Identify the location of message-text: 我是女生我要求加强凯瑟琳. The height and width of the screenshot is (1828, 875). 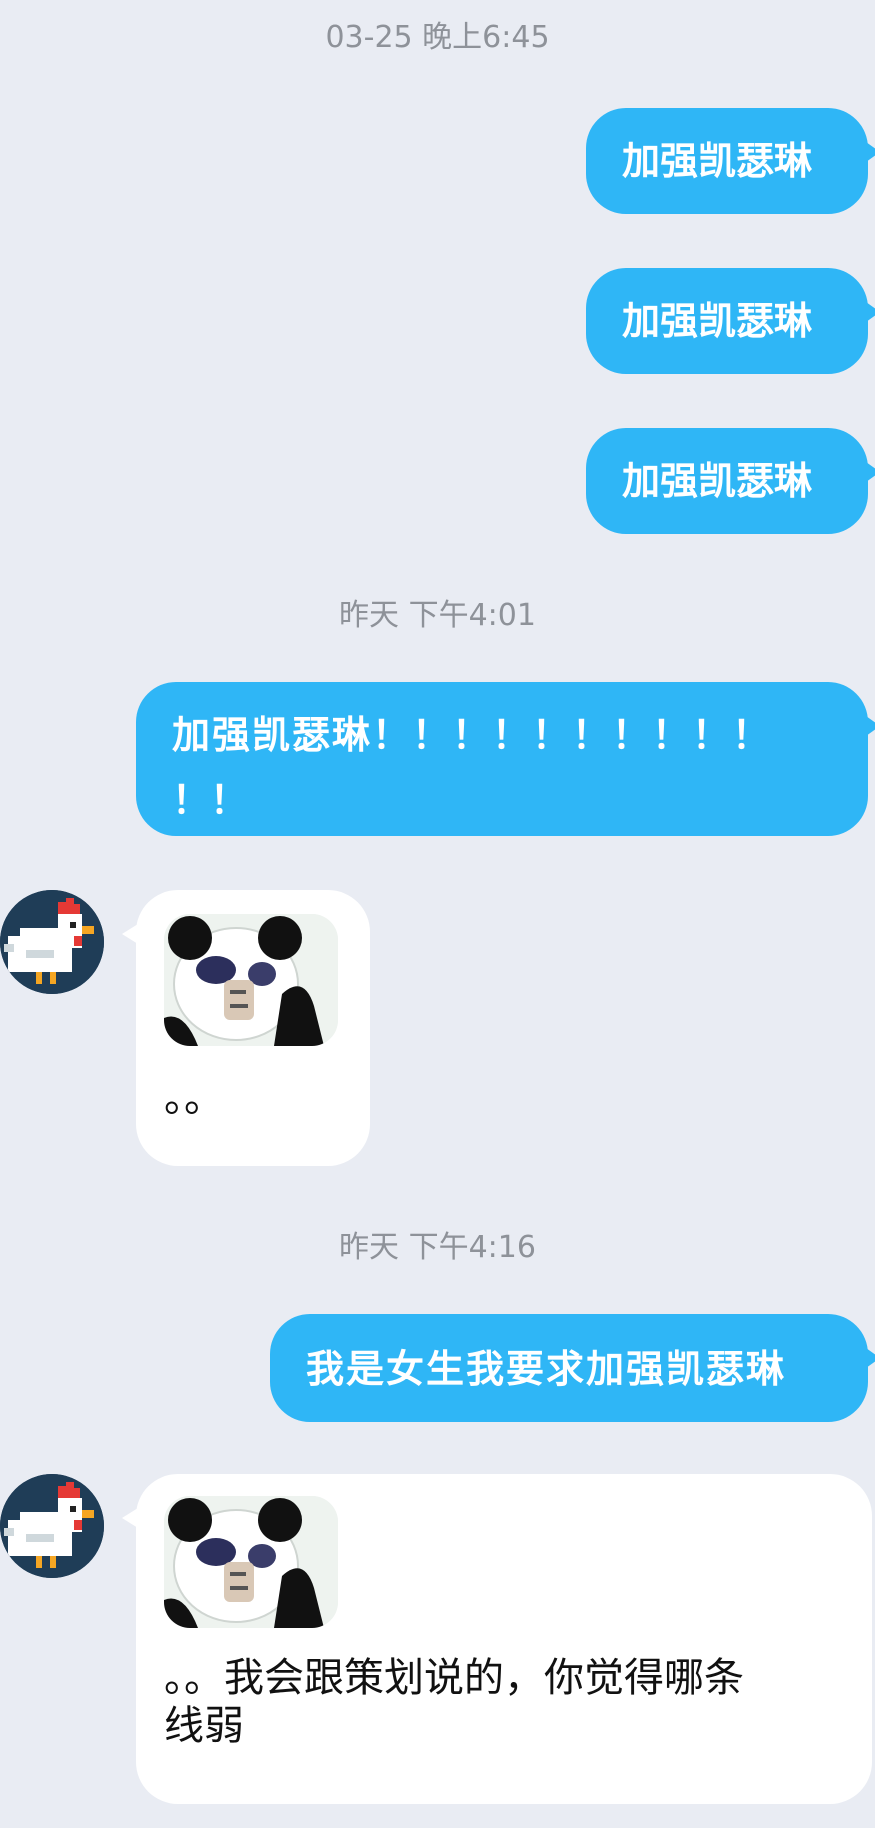
(546, 1368).